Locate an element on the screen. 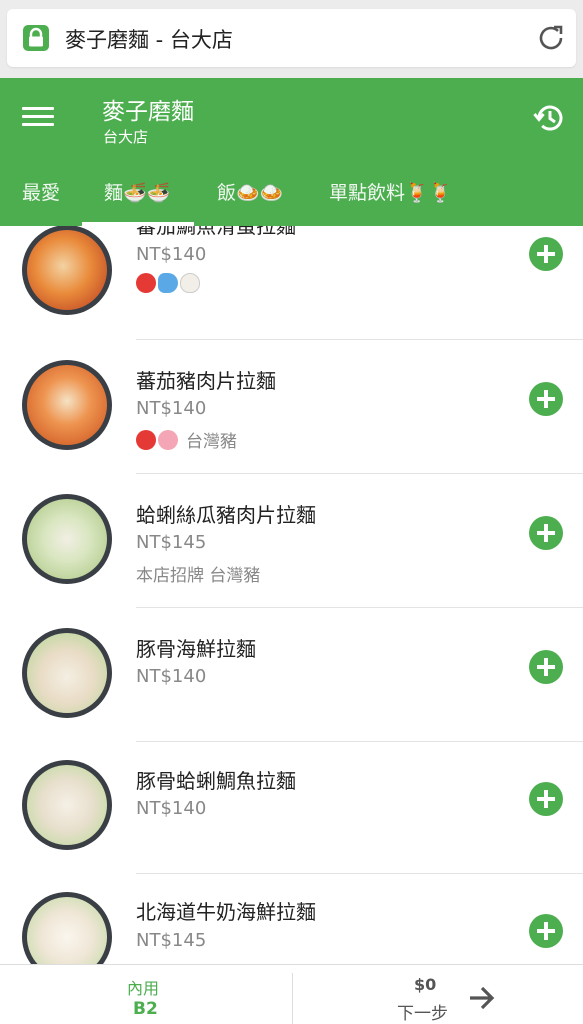  order-total: $0 is located at coordinates (425, 984).